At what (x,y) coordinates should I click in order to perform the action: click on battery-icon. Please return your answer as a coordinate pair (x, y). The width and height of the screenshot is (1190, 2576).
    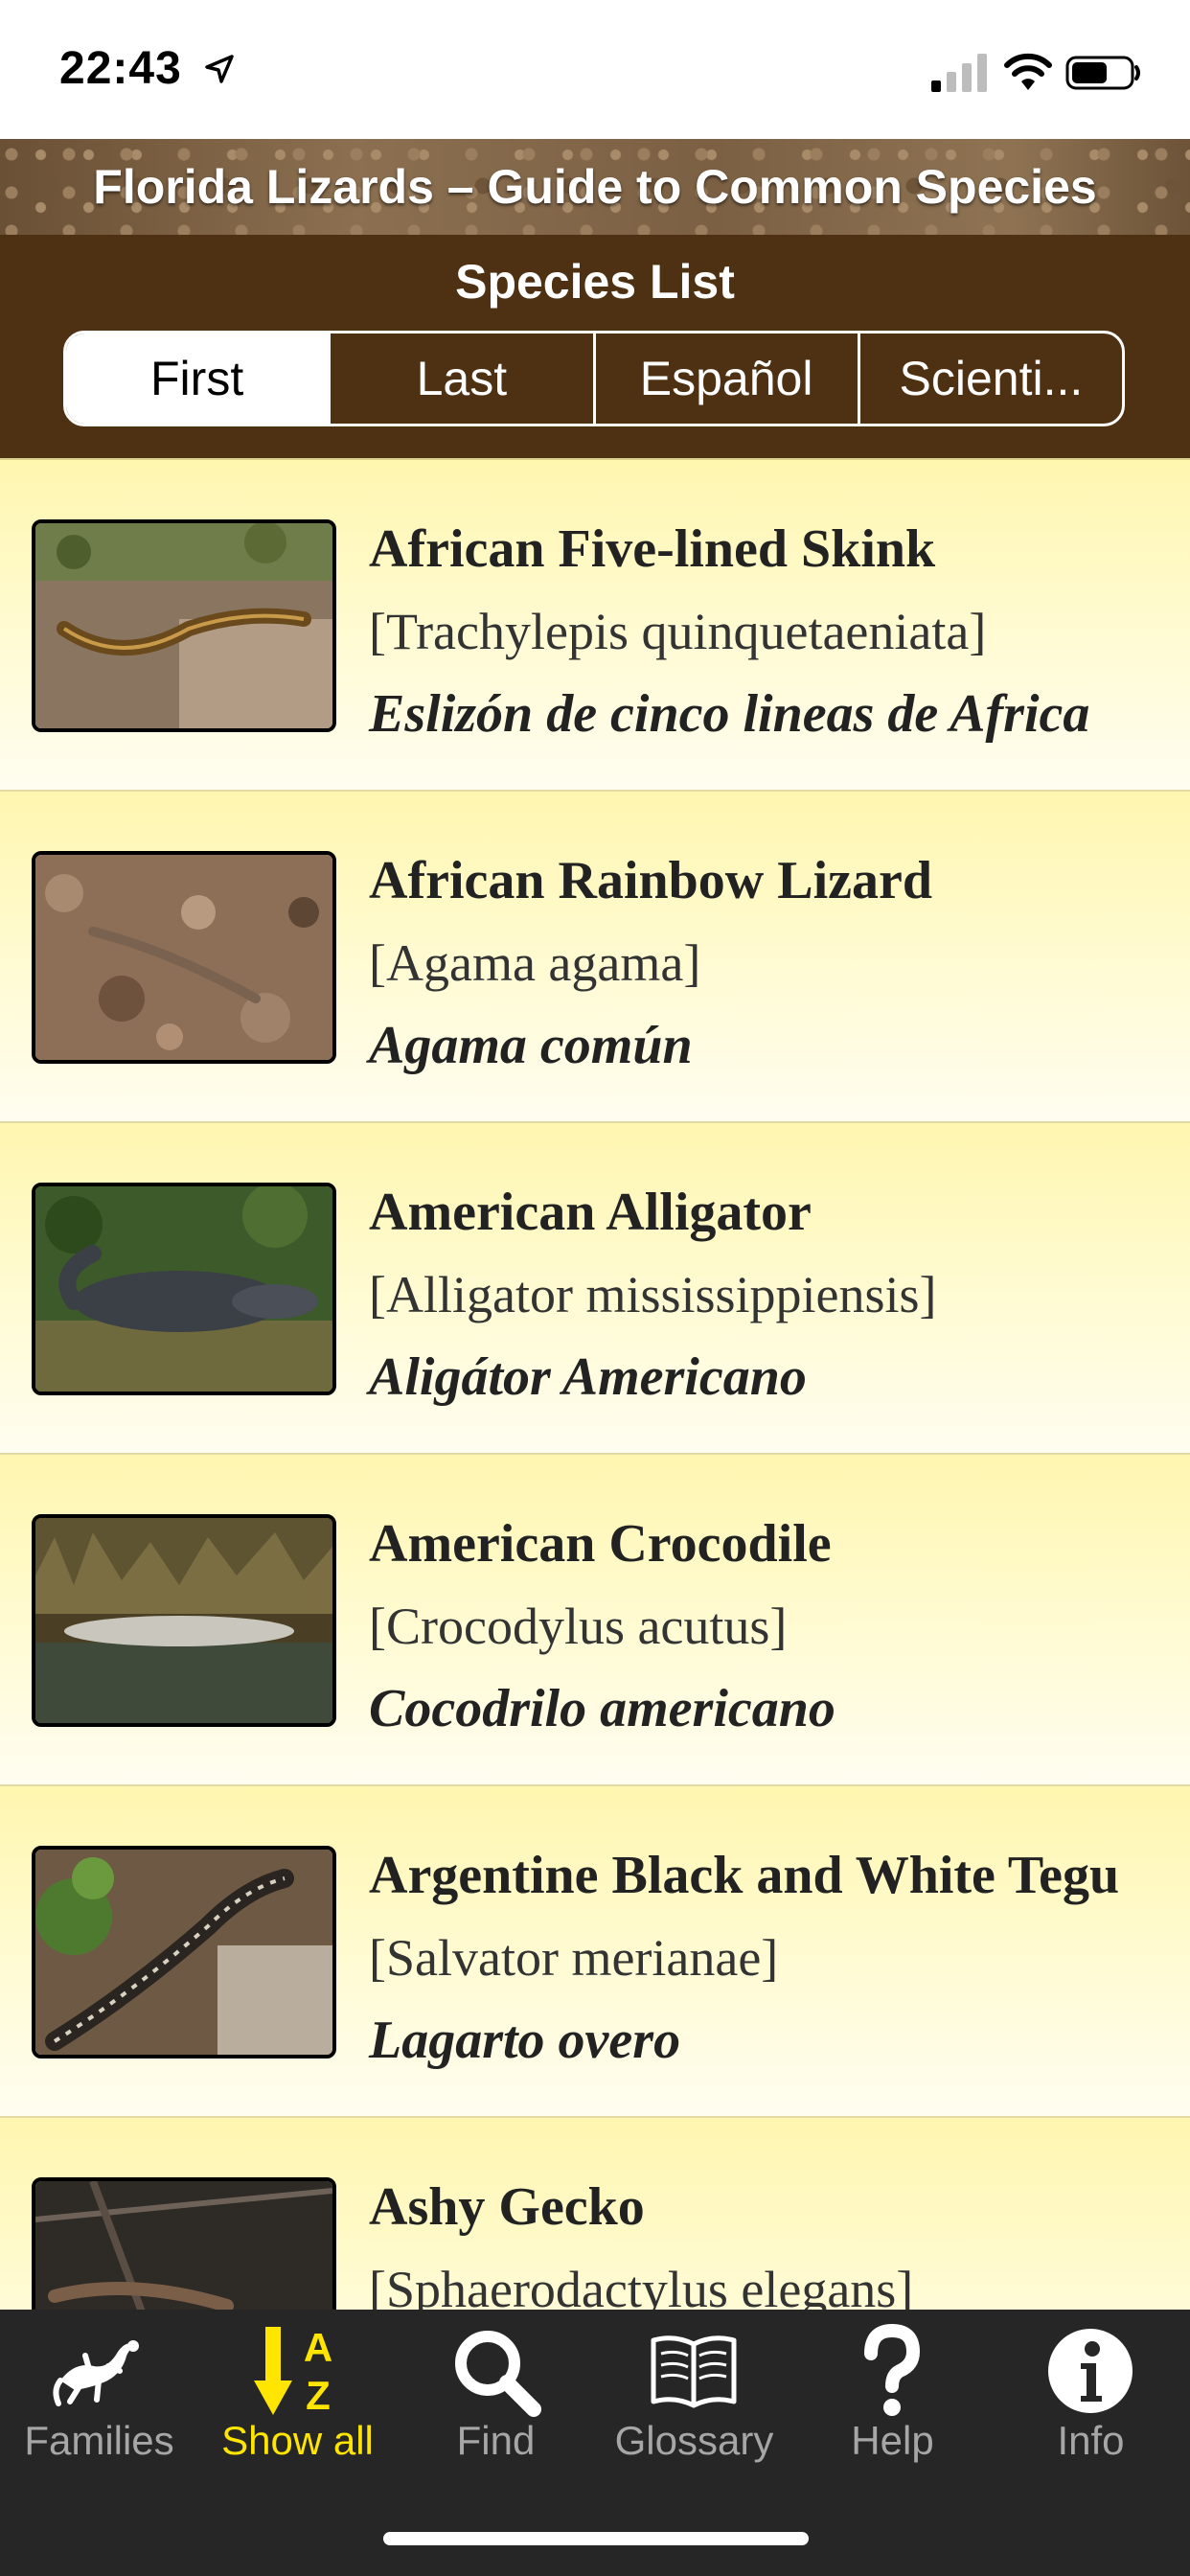
    Looking at the image, I should click on (1102, 73).